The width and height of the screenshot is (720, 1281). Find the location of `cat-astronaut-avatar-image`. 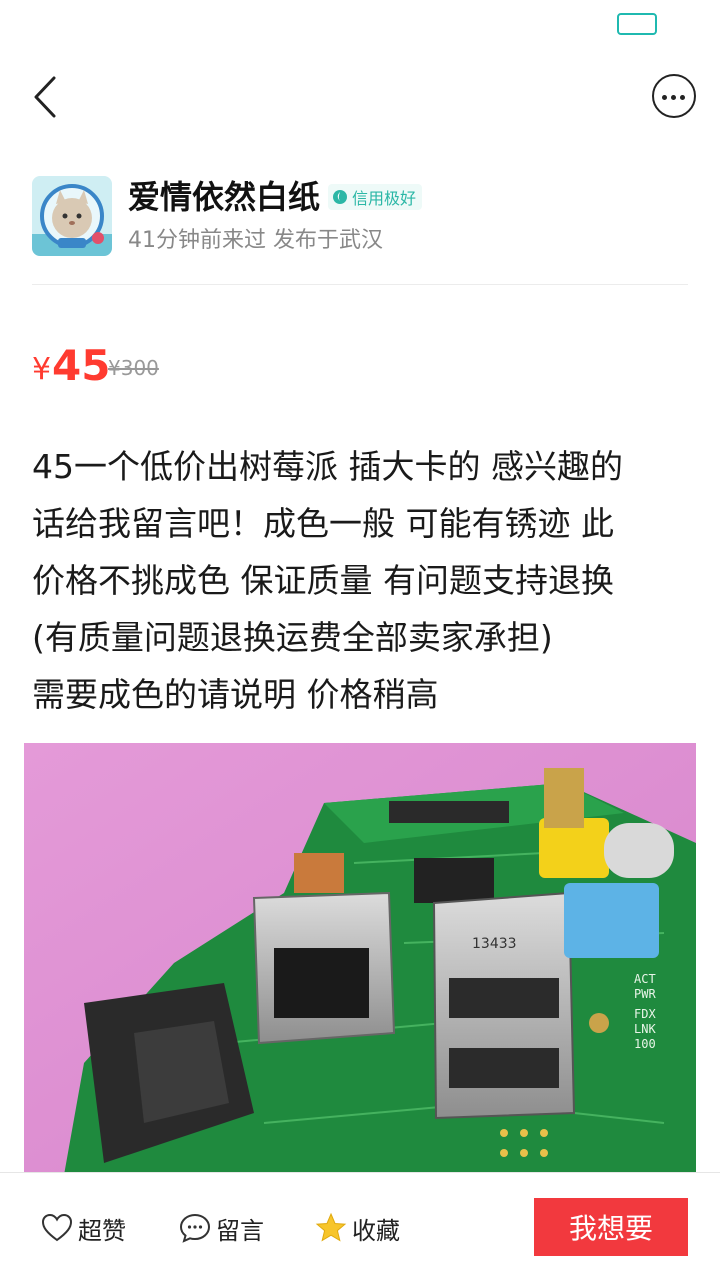

cat-astronaut-avatar-image is located at coordinates (72, 216).